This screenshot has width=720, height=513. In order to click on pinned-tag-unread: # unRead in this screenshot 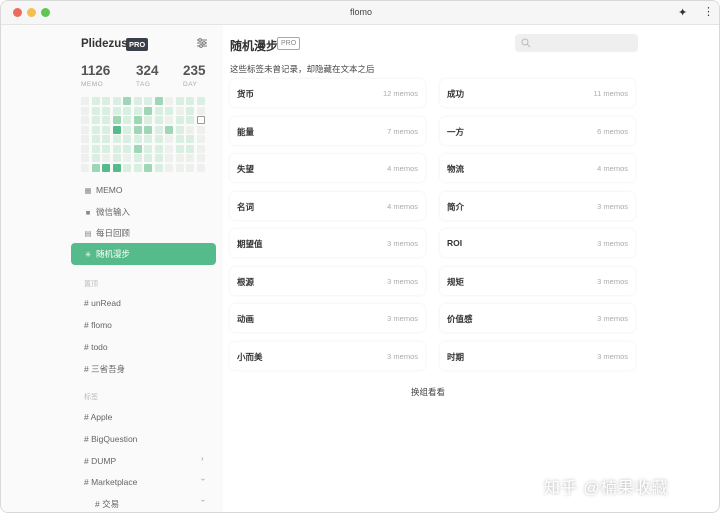, I will do `click(102, 303)`.